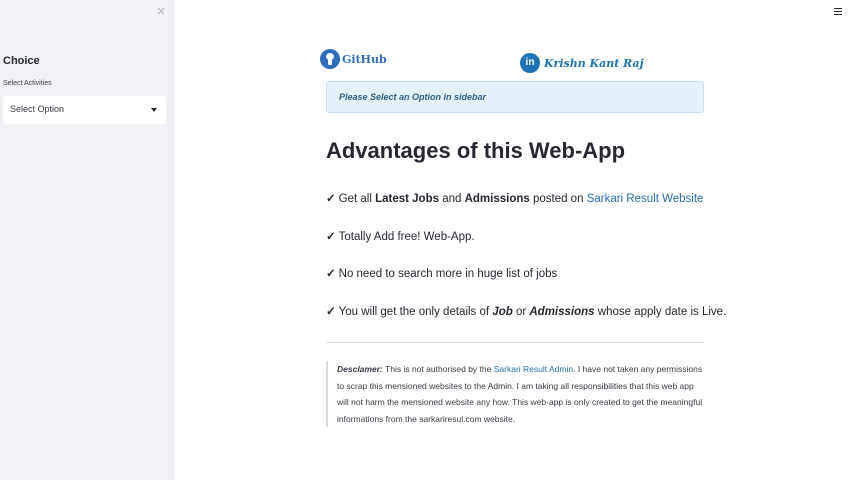  Describe the element at coordinates (21, 61) in the screenshot. I see `sidebar-heading: Choice` at that location.